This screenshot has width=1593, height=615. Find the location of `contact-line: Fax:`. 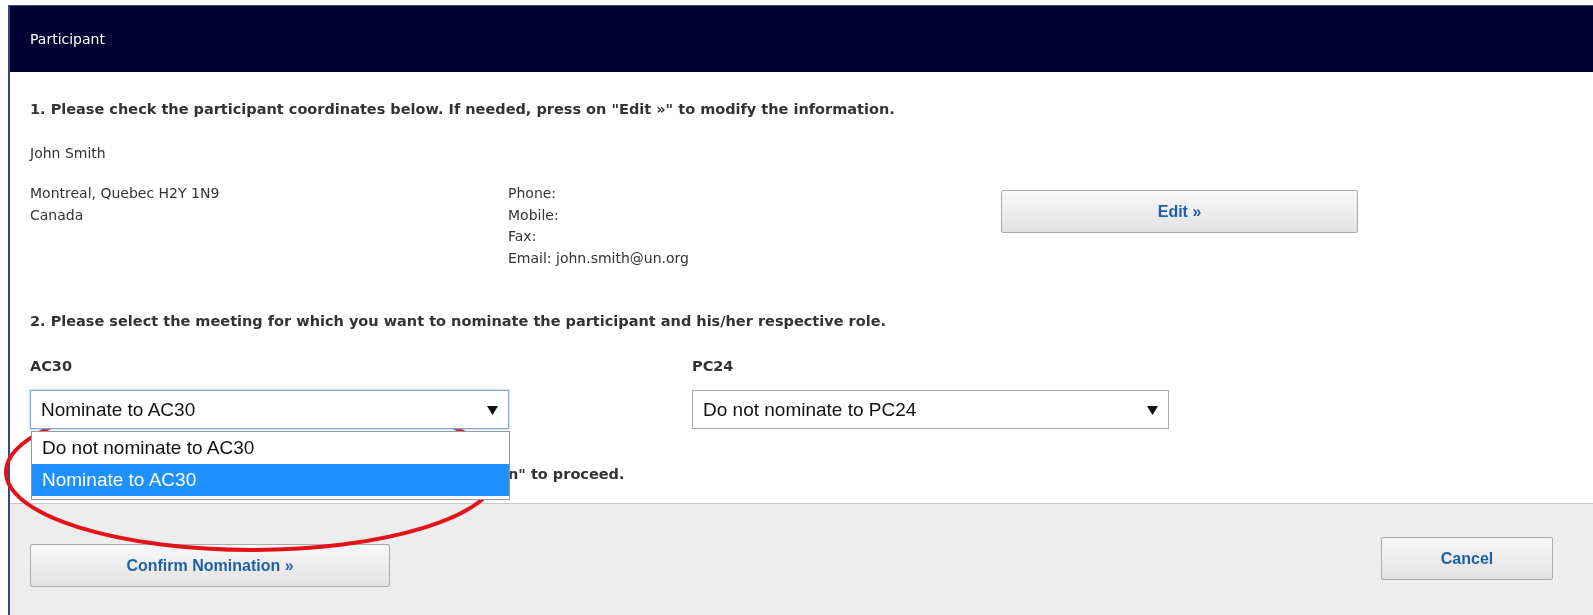

contact-line: Fax: is located at coordinates (523, 236).